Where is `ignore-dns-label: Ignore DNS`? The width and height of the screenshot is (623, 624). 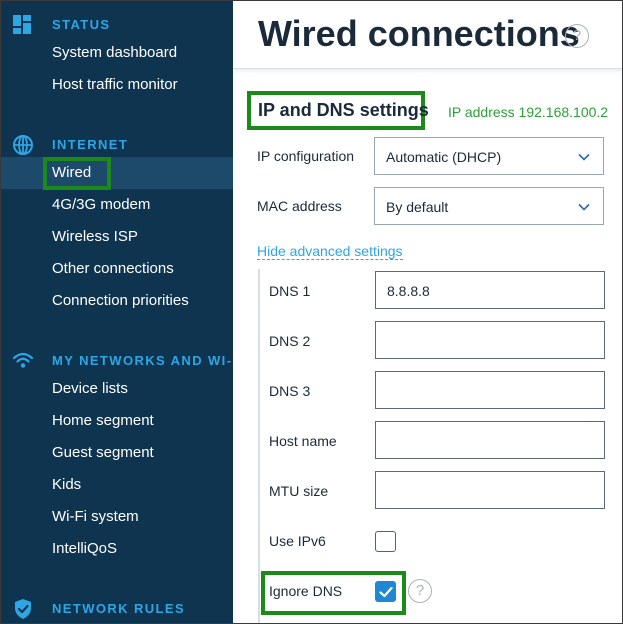 ignore-dns-label: Ignore DNS is located at coordinates (306, 591).